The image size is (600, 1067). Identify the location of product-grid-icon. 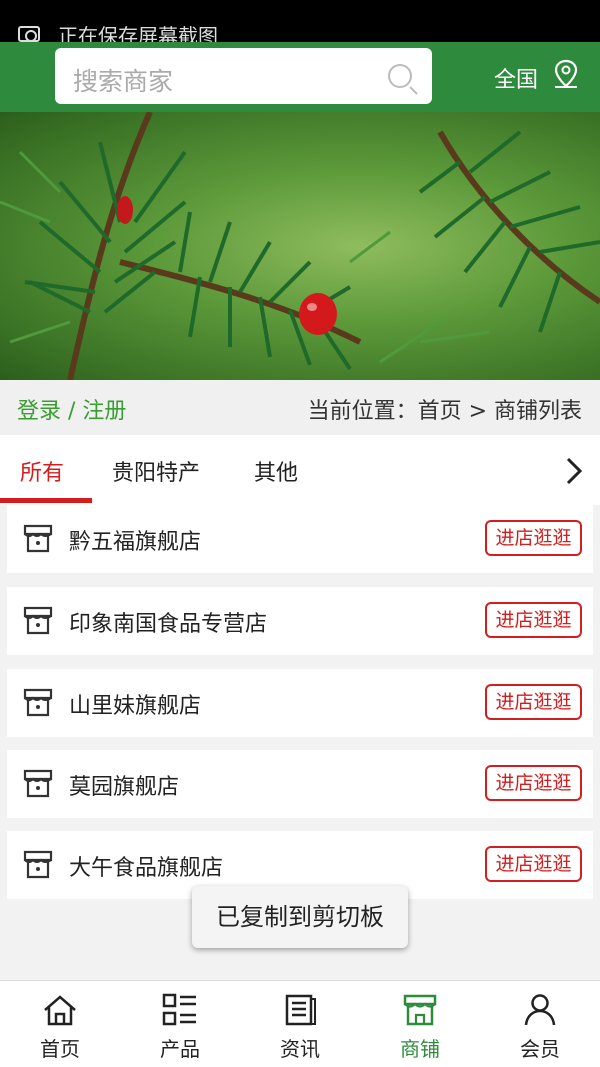
(179, 1009).